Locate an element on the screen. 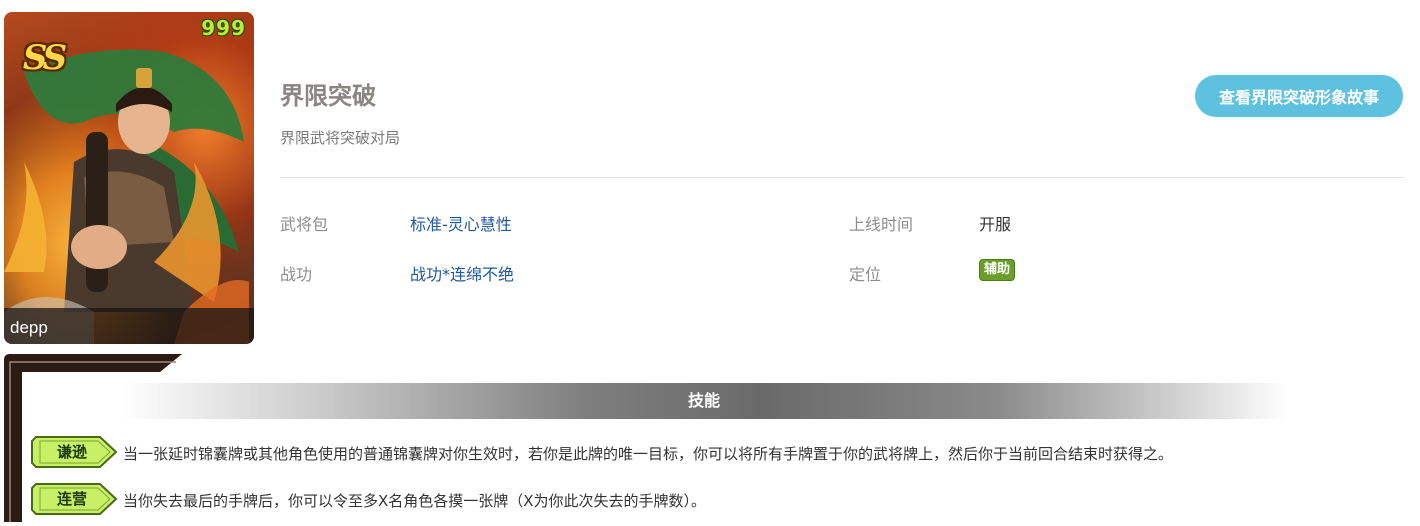 Image resolution: width=1420 pixels, height=526 pixels. release-value: 开服 is located at coordinates (995, 224).